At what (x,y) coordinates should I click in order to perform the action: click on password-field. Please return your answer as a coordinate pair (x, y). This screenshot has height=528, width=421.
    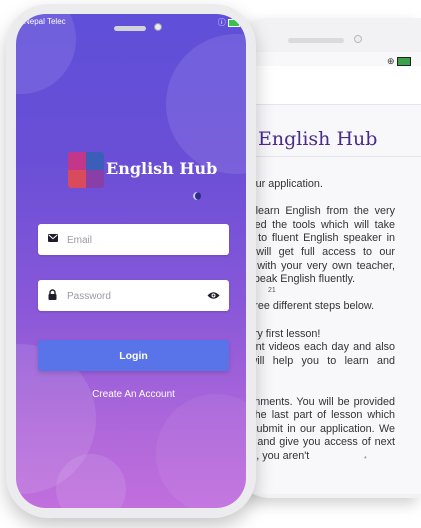
    Looking at the image, I should click on (133, 296).